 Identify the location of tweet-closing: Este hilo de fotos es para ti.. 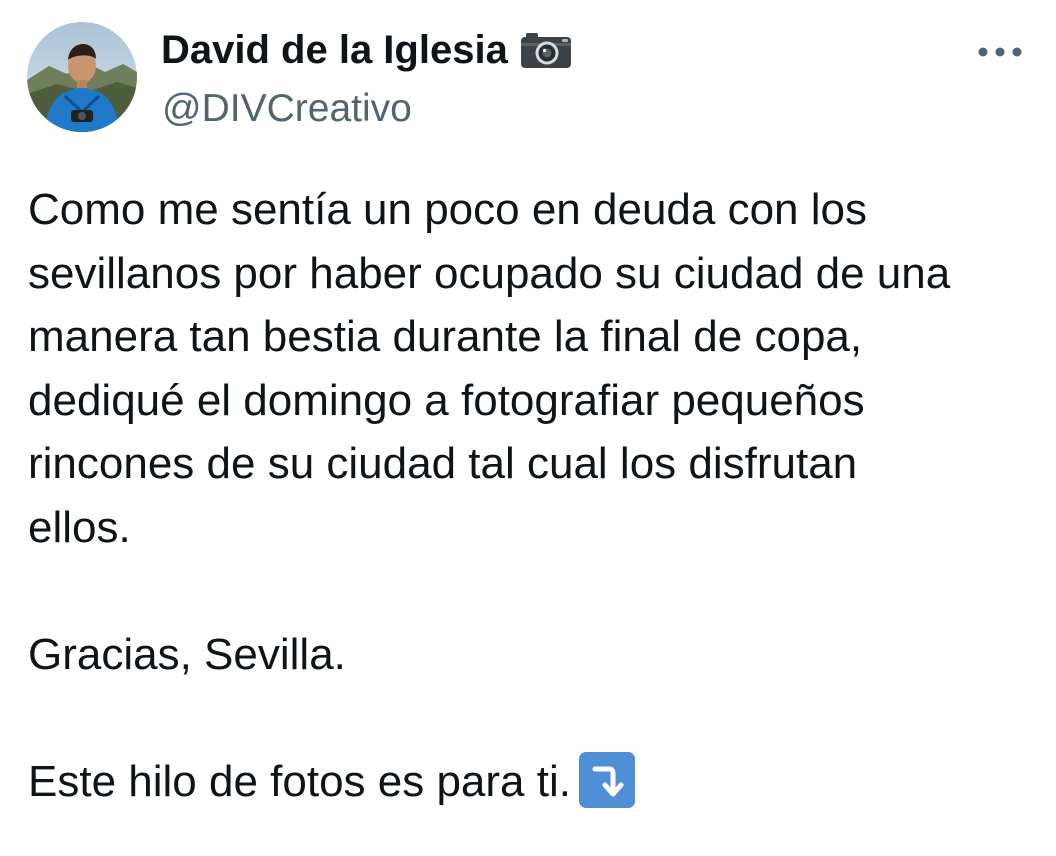
(299, 781).